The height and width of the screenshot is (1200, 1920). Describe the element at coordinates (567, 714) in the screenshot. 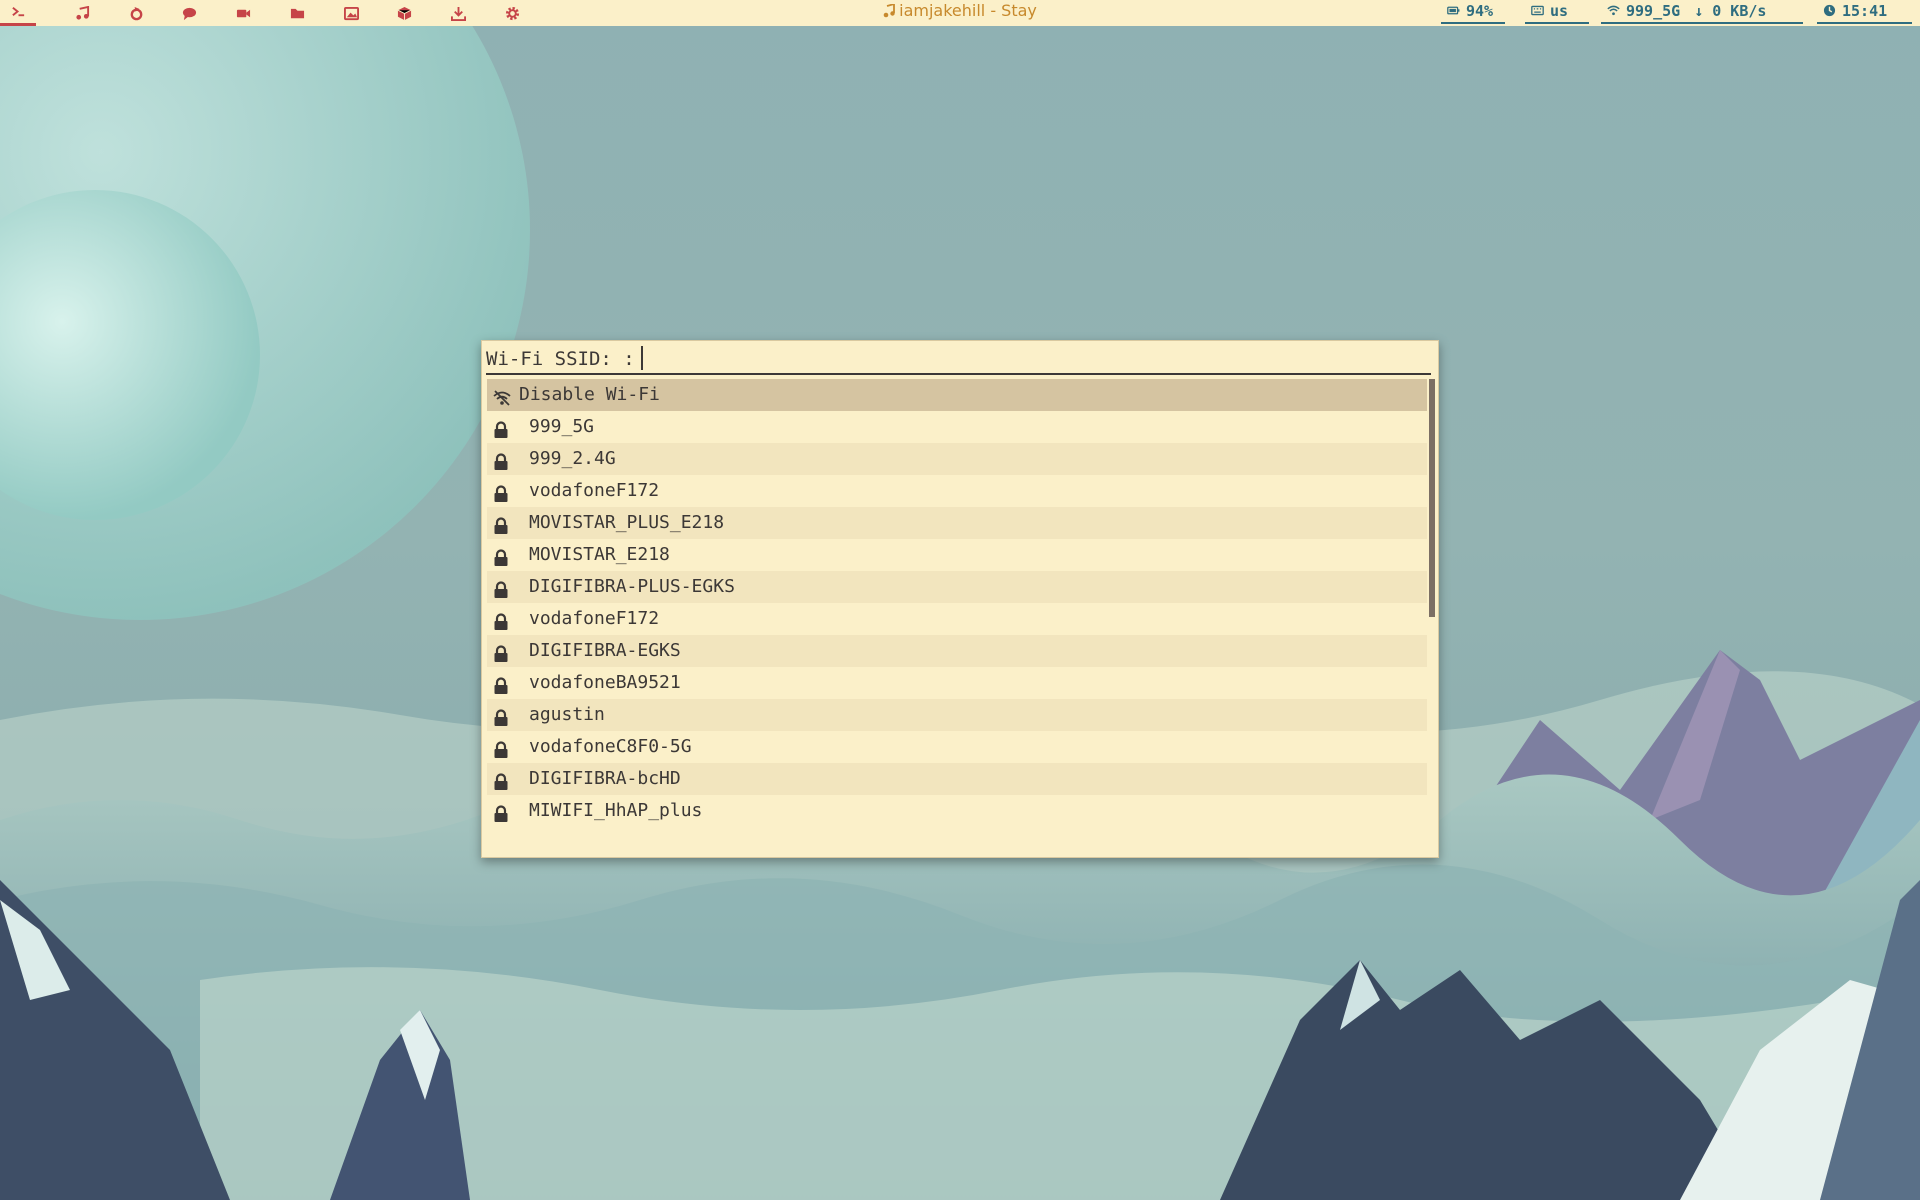

I see `ssid-label: agustin` at that location.